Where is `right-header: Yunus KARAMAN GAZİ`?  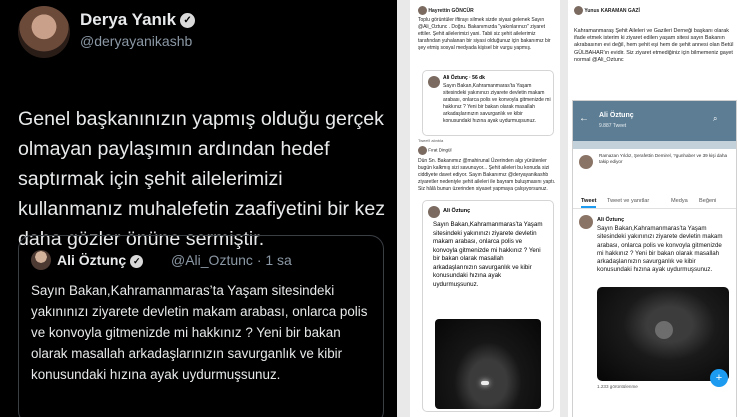
right-header: Yunus KARAMAN GAZİ is located at coordinates (607, 10).